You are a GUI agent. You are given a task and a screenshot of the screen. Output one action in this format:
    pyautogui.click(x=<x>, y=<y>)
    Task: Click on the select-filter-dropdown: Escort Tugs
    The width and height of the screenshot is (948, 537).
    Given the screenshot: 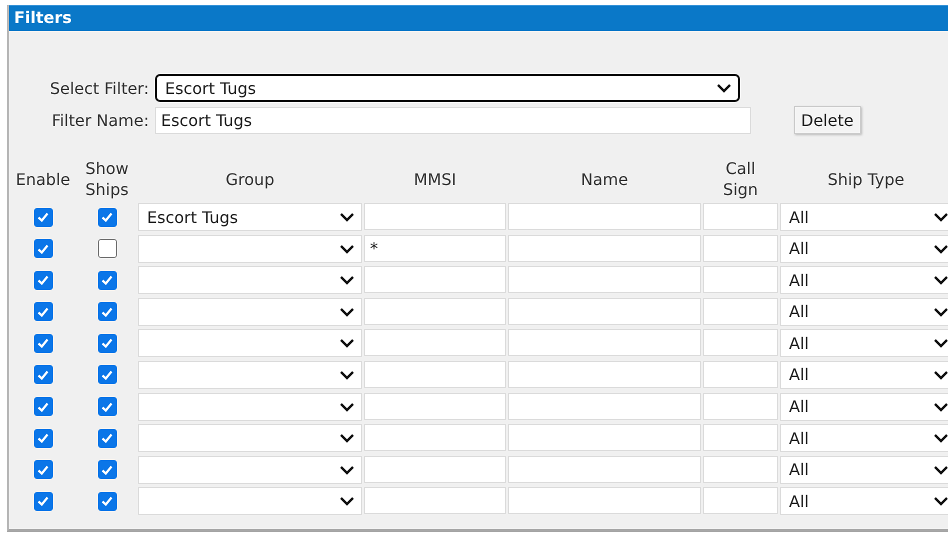 What is the action you would take?
    pyautogui.click(x=447, y=88)
    